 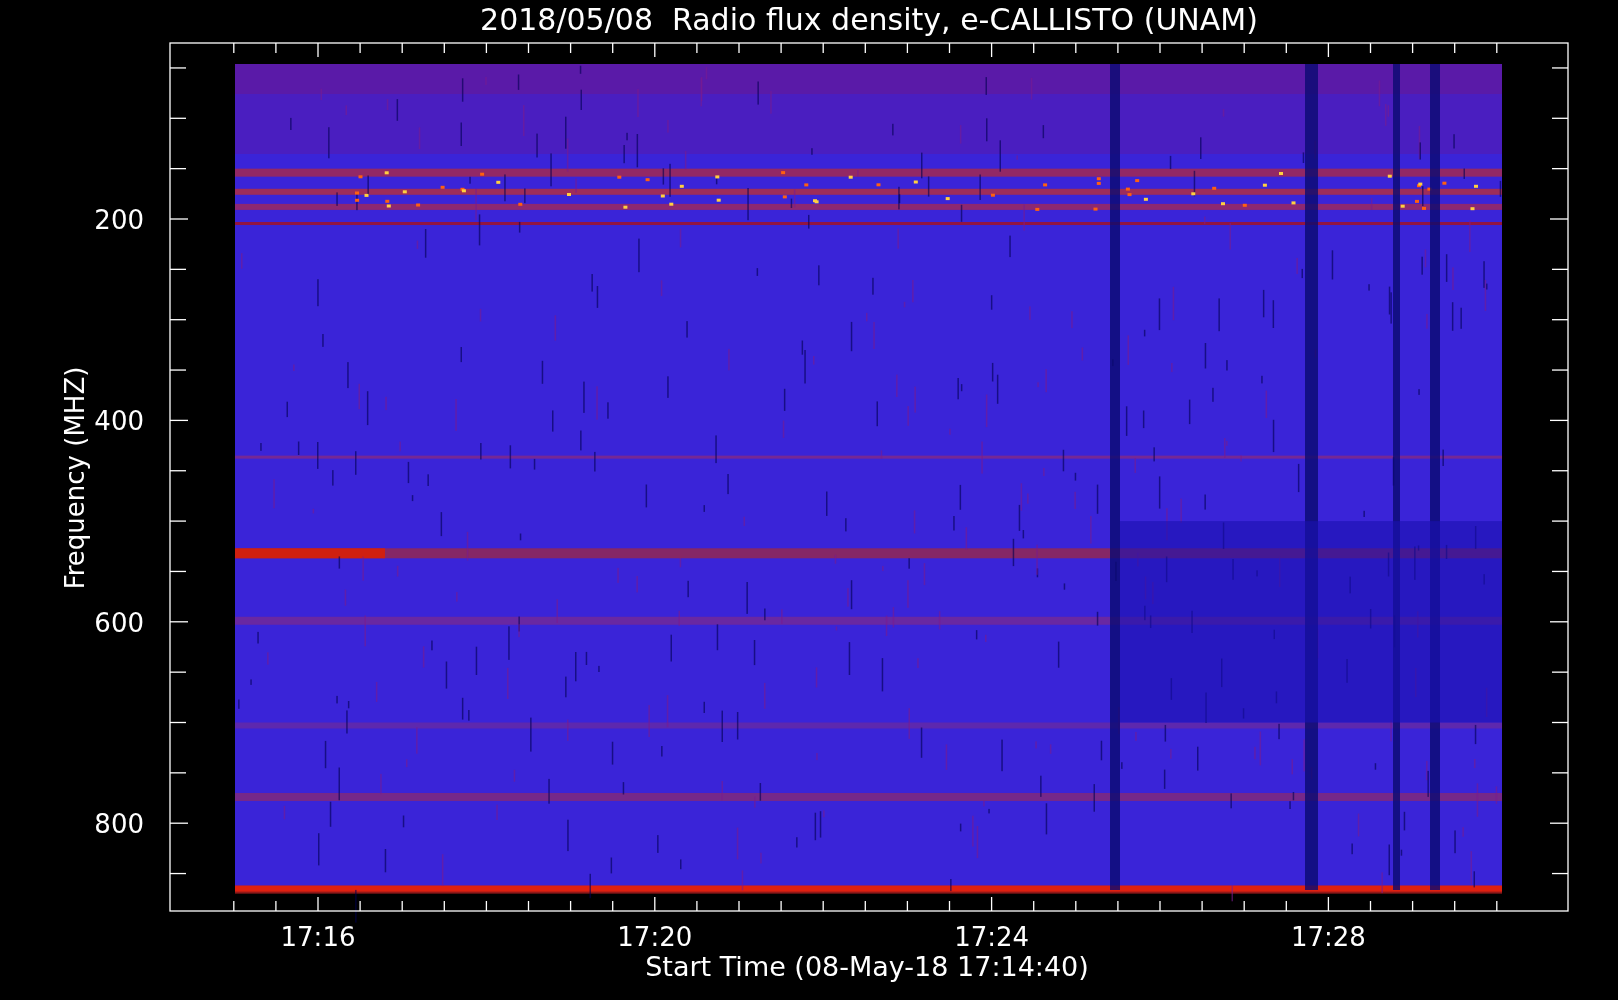 What do you see at coordinates (75, 478) in the screenshot?
I see `y-axis-label: Frequency (MHZ)` at bounding box center [75, 478].